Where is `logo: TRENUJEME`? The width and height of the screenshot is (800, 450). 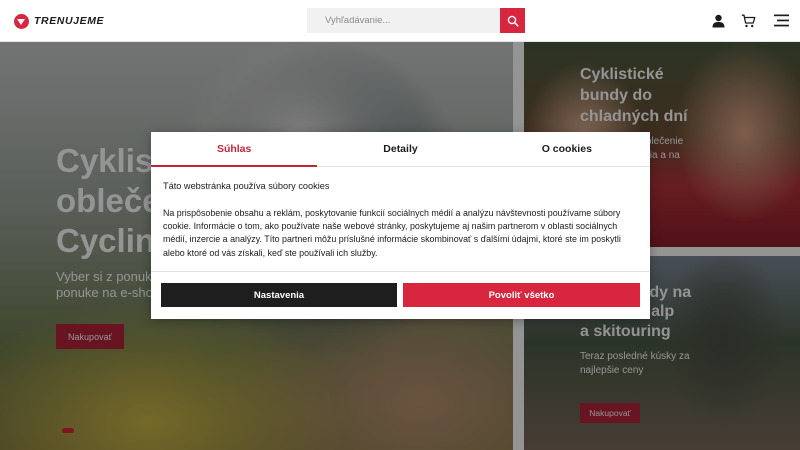 logo: TRENUJEME is located at coordinates (59, 21).